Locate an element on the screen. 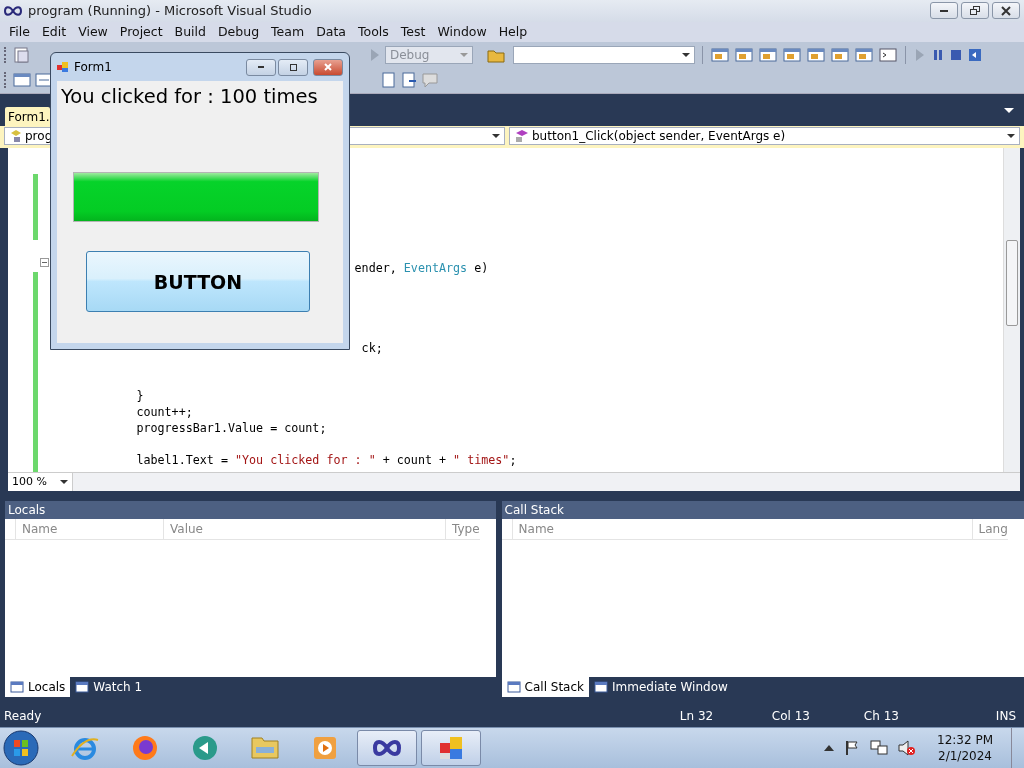 This screenshot has width=1024, height=768. click-count-label: You clicked for : 100 times is located at coordinates (189, 96).